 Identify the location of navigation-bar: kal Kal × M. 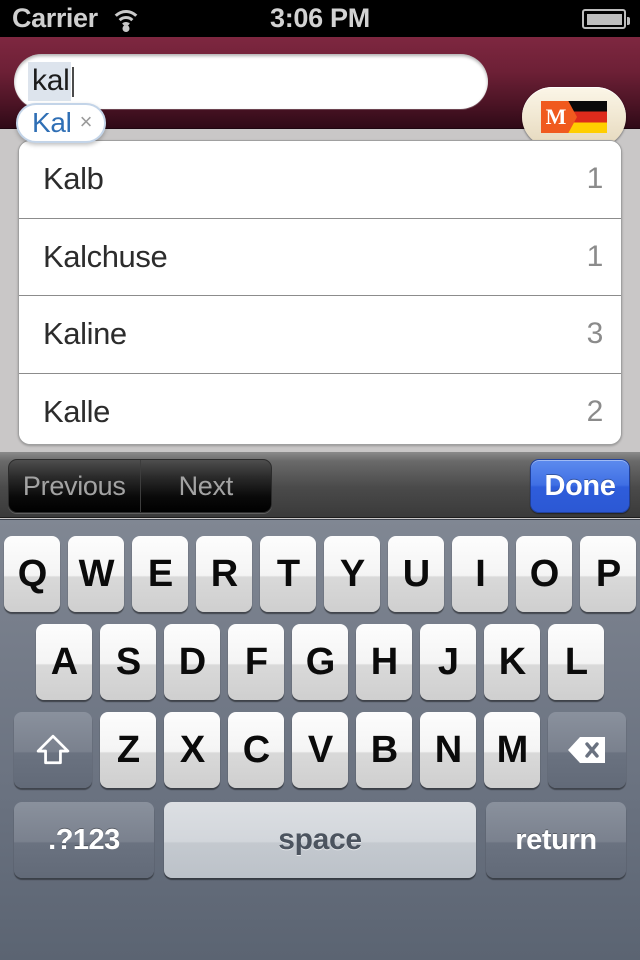
(320, 92).